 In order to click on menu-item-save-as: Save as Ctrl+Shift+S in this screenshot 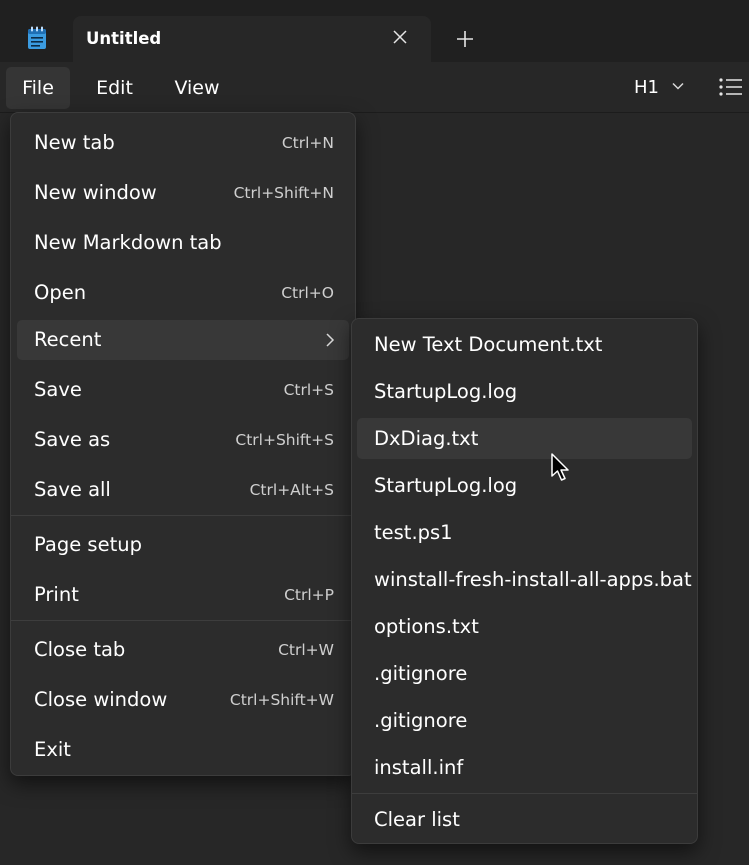, I will do `click(183, 440)`.